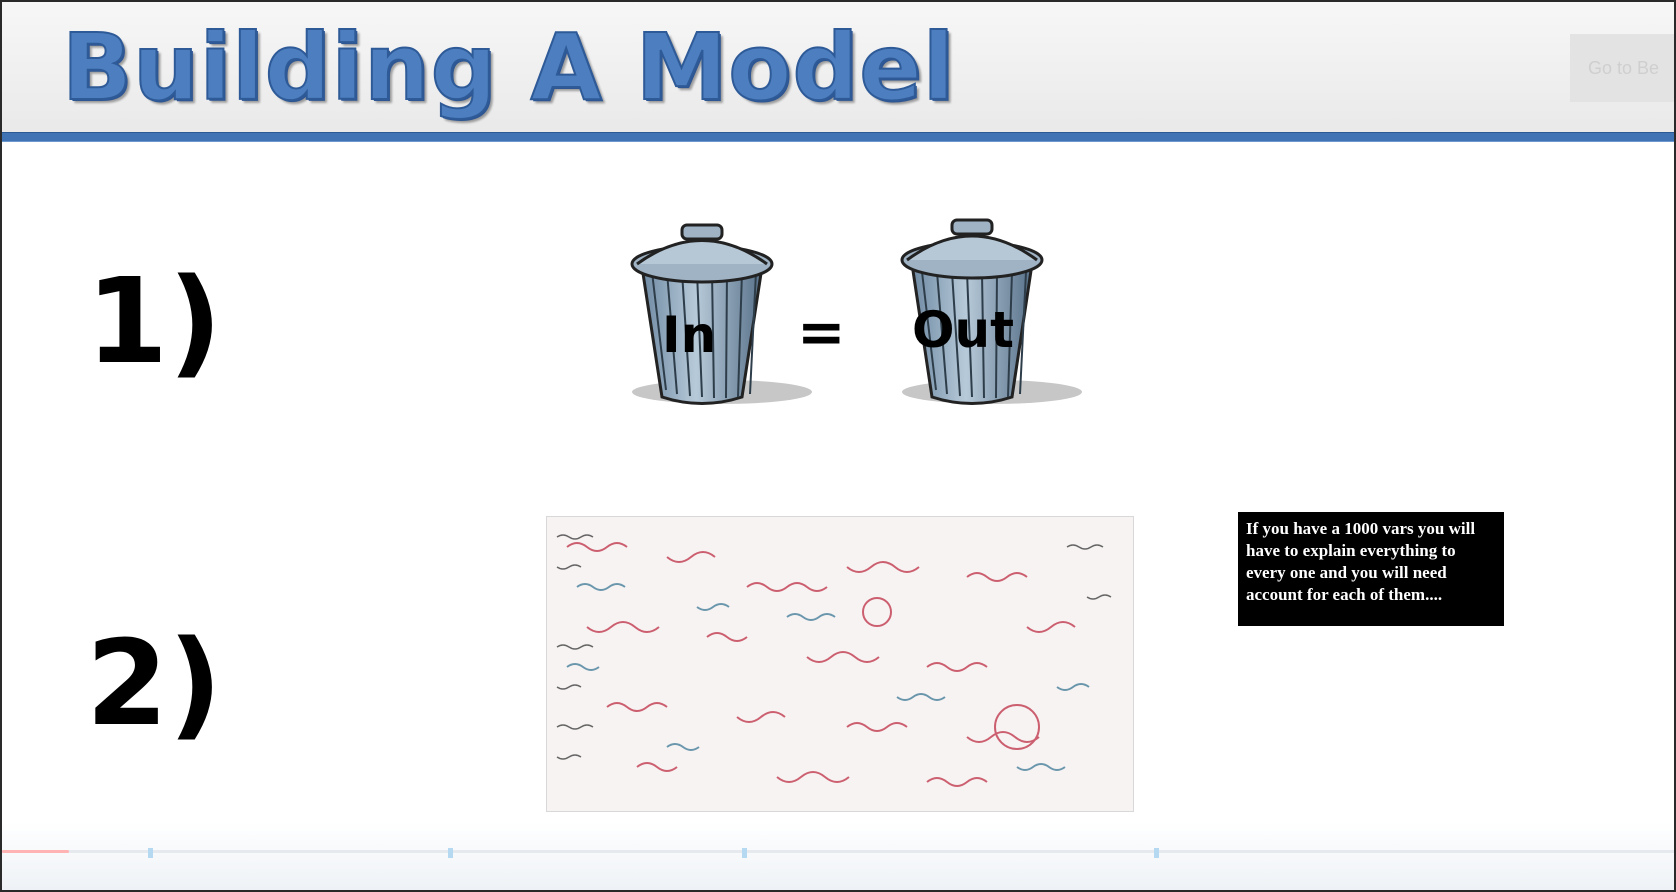 The width and height of the screenshot is (1676, 892). I want to click on video-progress-bar, so click(838, 851).